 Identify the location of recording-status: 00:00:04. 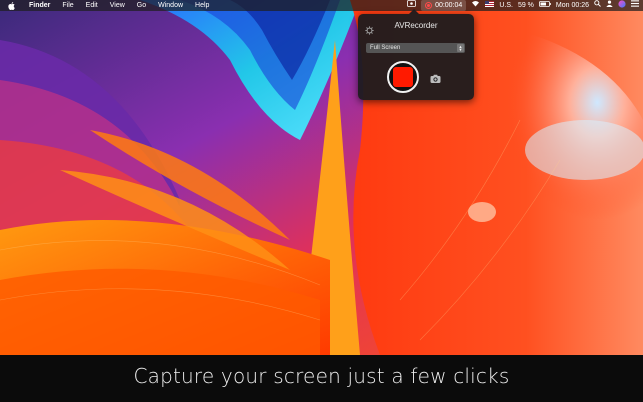
(444, 5).